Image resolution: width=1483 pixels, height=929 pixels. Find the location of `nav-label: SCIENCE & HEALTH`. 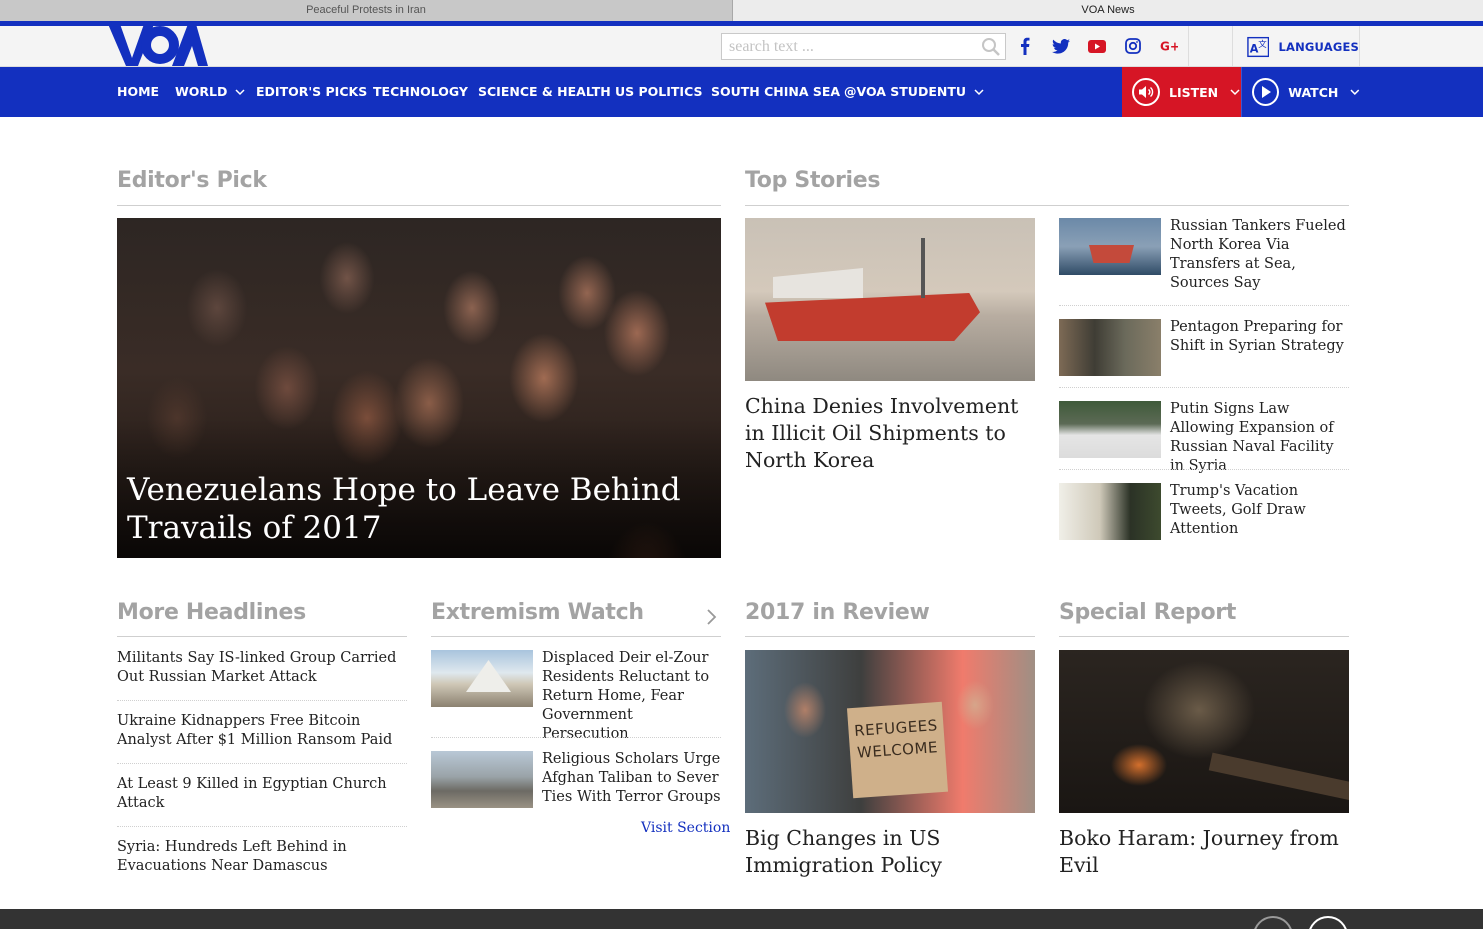

nav-label: SCIENCE & HEALTH is located at coordinates (544, 91).